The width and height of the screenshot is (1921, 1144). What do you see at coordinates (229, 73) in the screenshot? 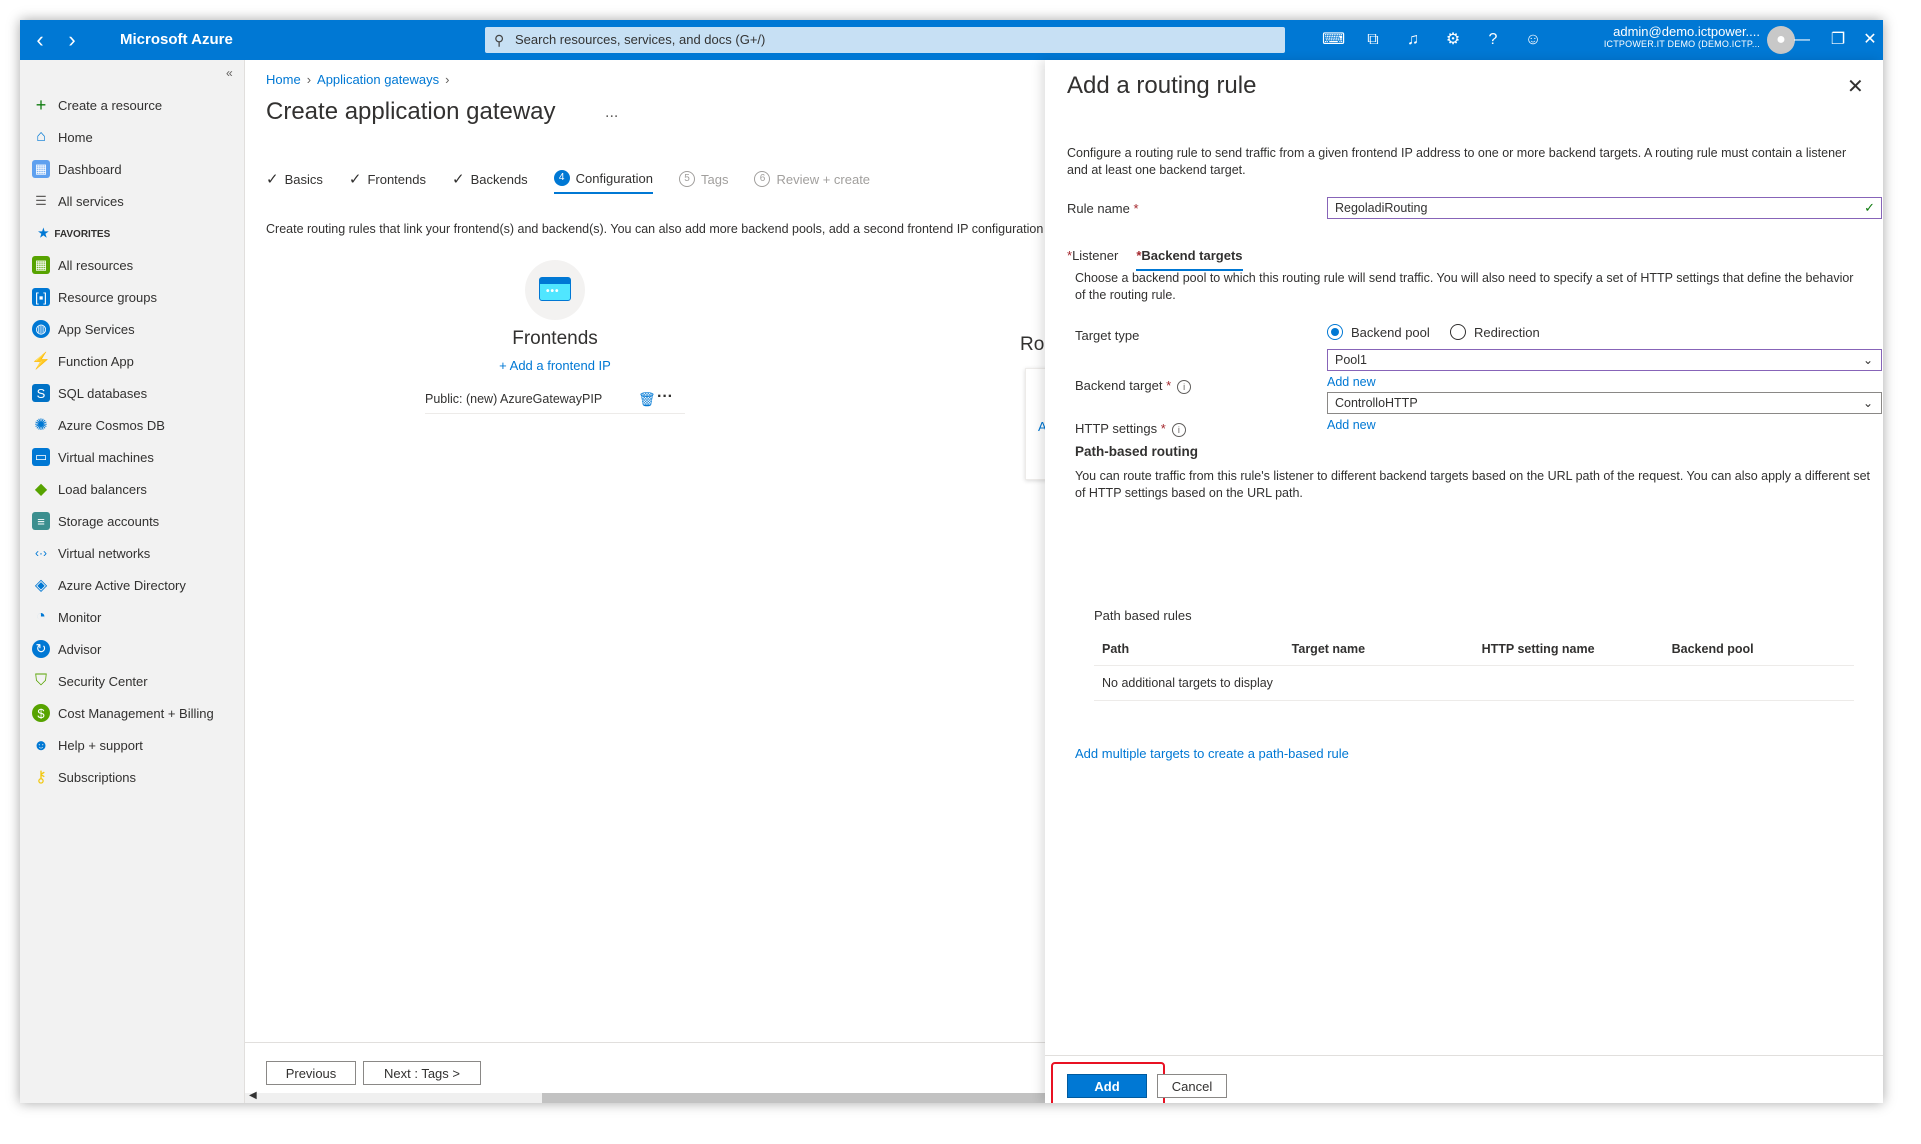
I see `collapse-sidebar-icon: «` at bounding box center [229, 73].